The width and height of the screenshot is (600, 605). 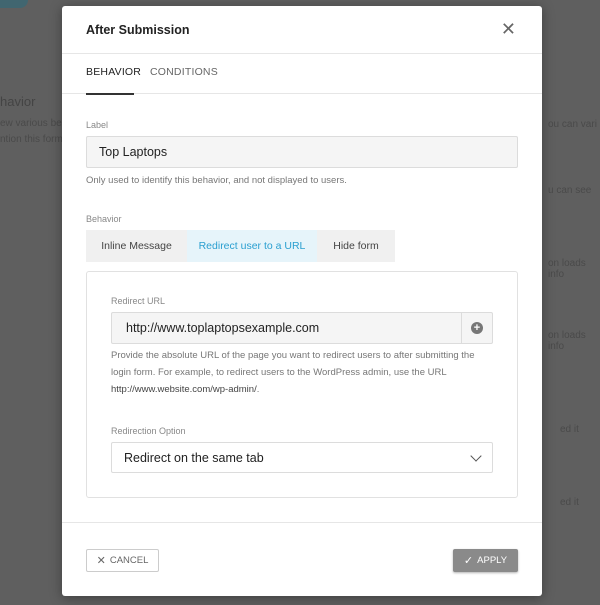 I want to click on modal-header: After Submission ✕, so click(x=302, y=30).